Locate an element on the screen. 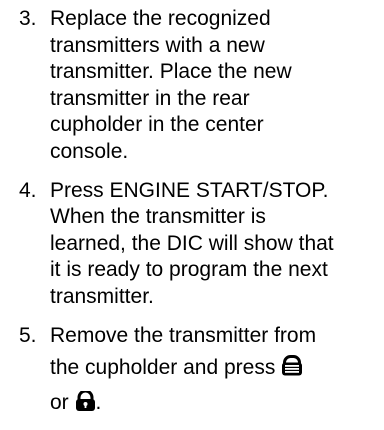 This screenshot has height=430, width=384. step-line: transmitter. Place the new is located at coordinates (171, 72).